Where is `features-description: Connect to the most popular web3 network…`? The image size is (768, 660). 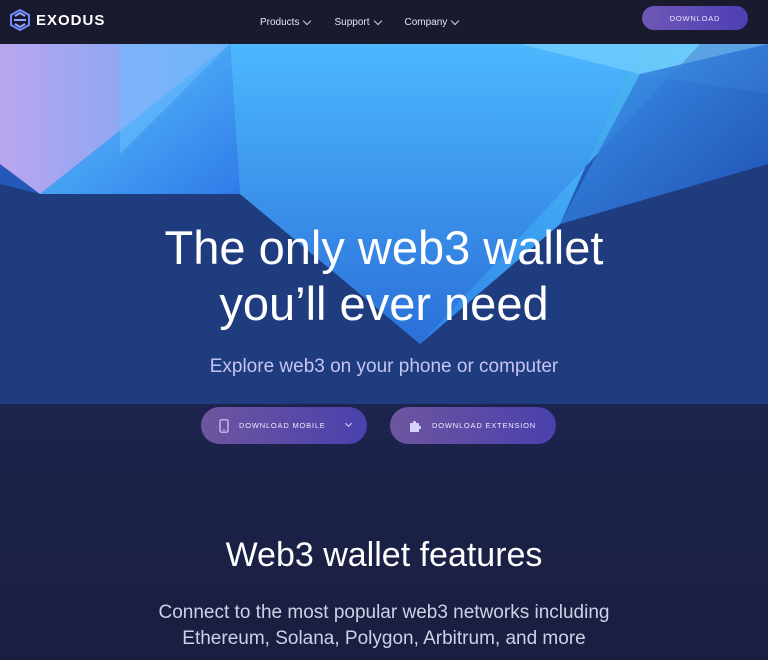 features-description: Connect to the most popular web3 network… is located at coordinates (384, 626).